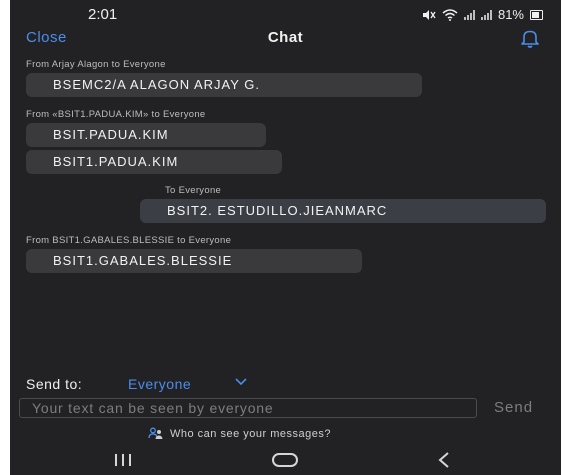 Image resolution: width=571 pixels, height=475 pixels. I want to click on message-sender: To Everyone, so click(193, 190).